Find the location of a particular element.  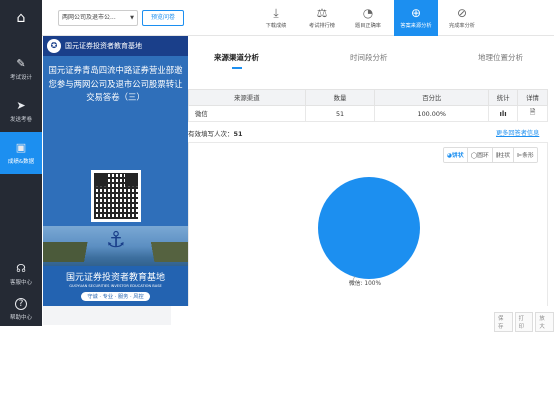

chart-icon: ▣ is located at coordinates (21, 147).